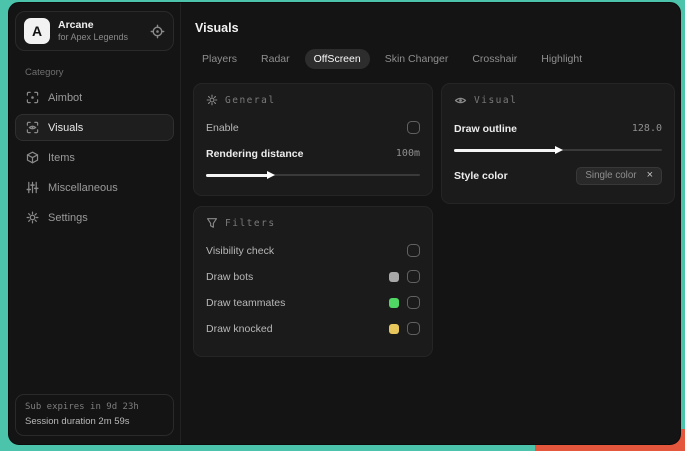 This screenshot has height=451, width=685. I want to click on visual-card-title: Visual, so click(496, 100).